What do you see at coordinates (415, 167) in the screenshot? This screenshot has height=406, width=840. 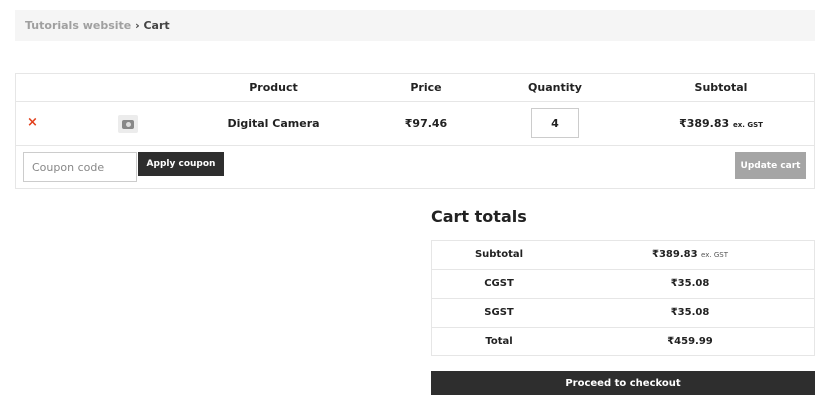 I see `cart-actions: Apply coupon Update cart` at bounding box center [415, 167].